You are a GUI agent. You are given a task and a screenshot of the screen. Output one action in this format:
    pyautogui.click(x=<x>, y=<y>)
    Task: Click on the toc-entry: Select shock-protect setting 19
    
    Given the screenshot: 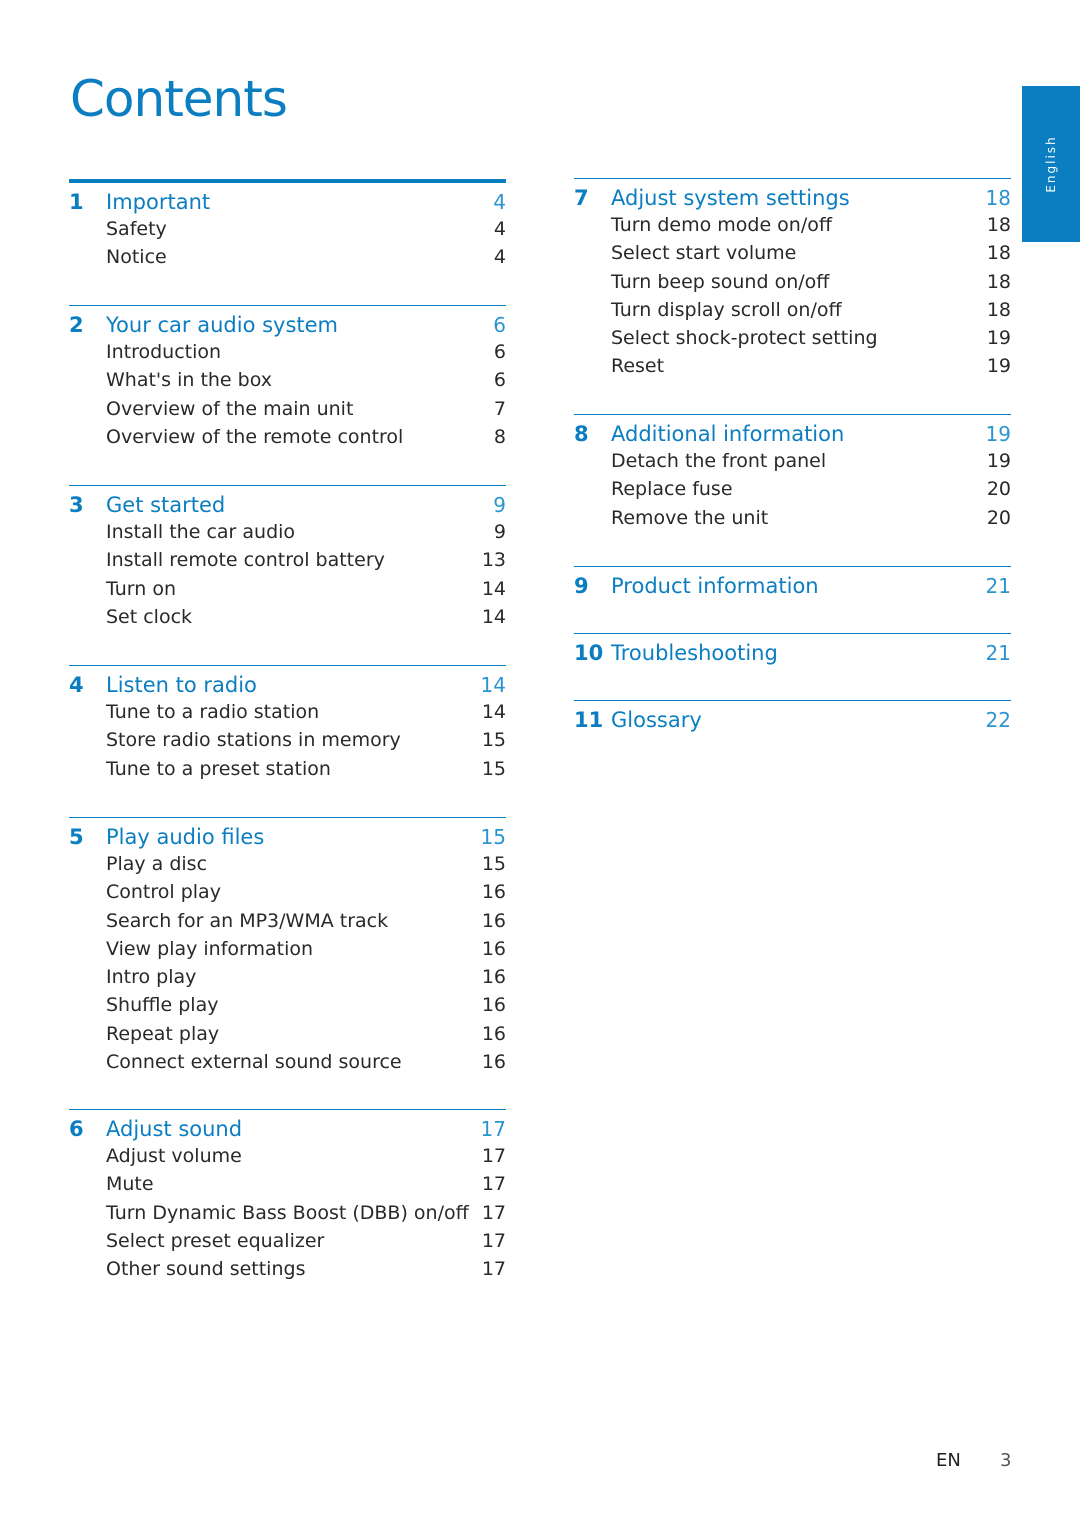 What is the action you would take?
    pyautogui.click(x=792, y=341)
    